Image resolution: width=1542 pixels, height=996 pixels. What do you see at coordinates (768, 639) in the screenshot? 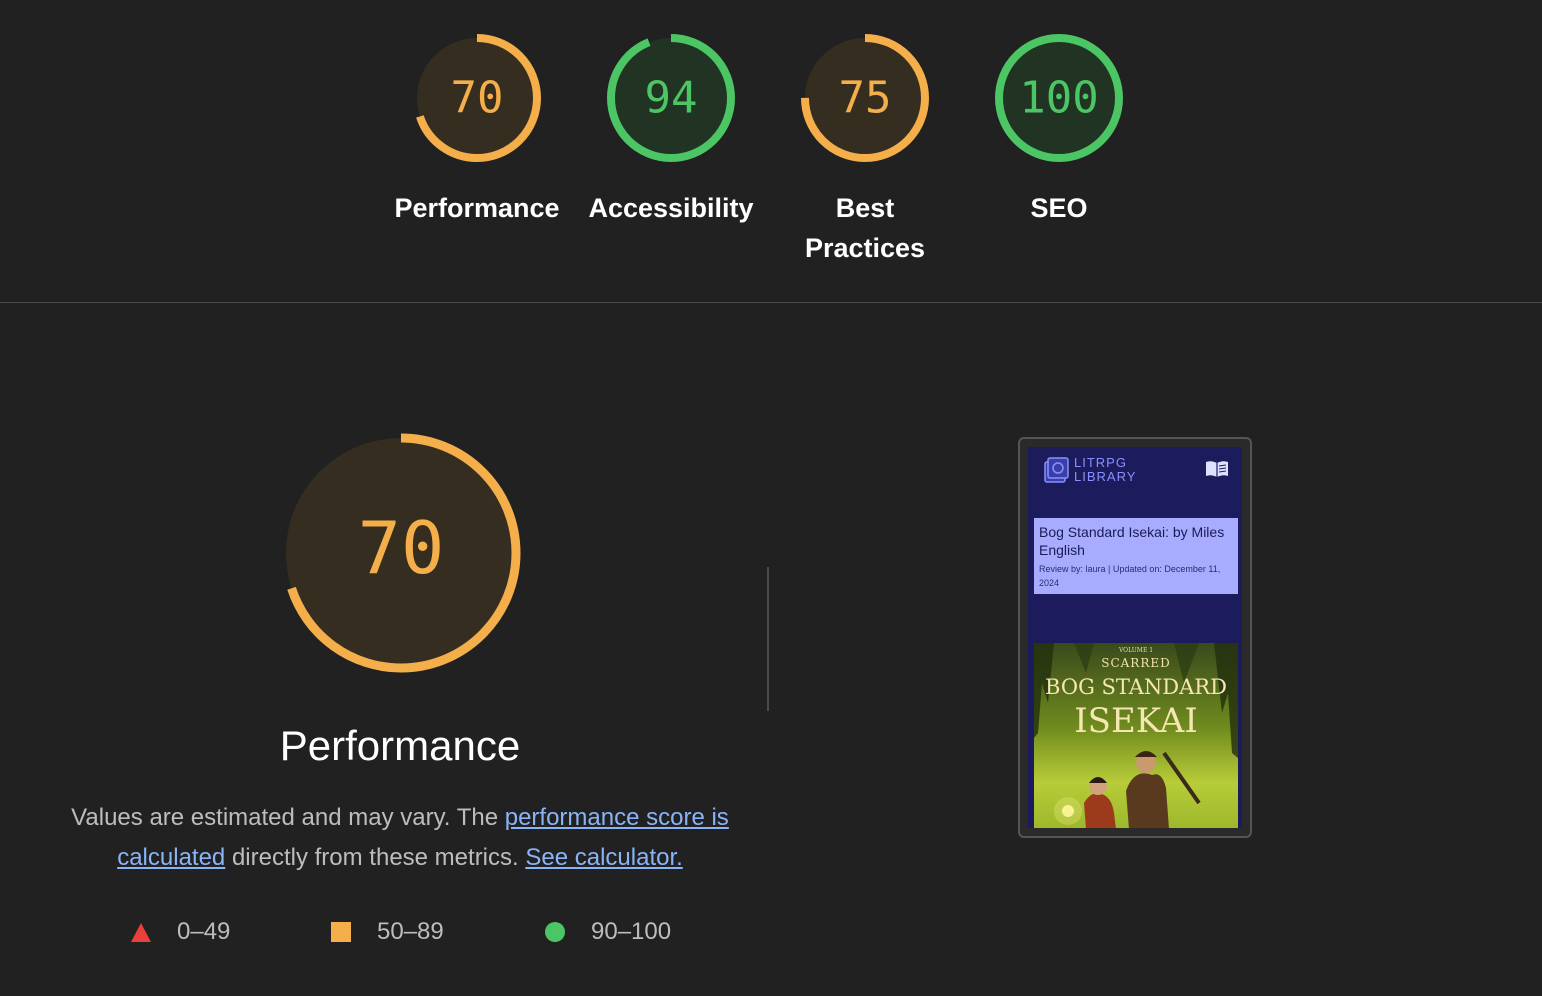
I see `vertical-divider` at bounding box center [768, 639].